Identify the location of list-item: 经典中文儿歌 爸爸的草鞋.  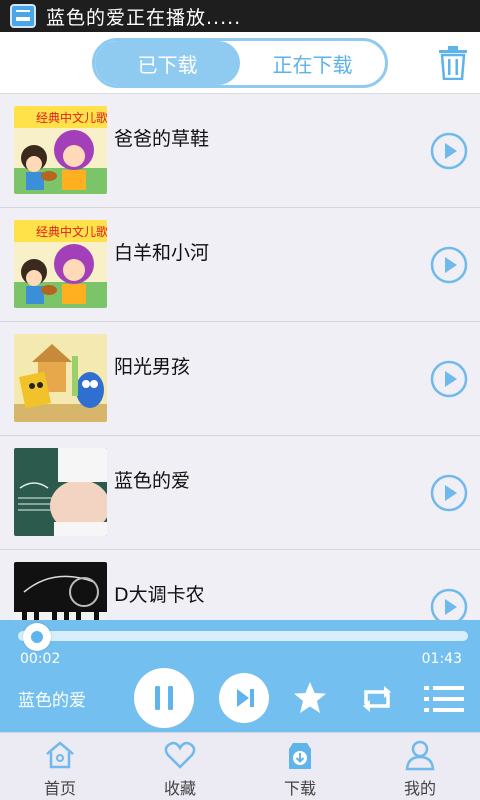
(240, 151).